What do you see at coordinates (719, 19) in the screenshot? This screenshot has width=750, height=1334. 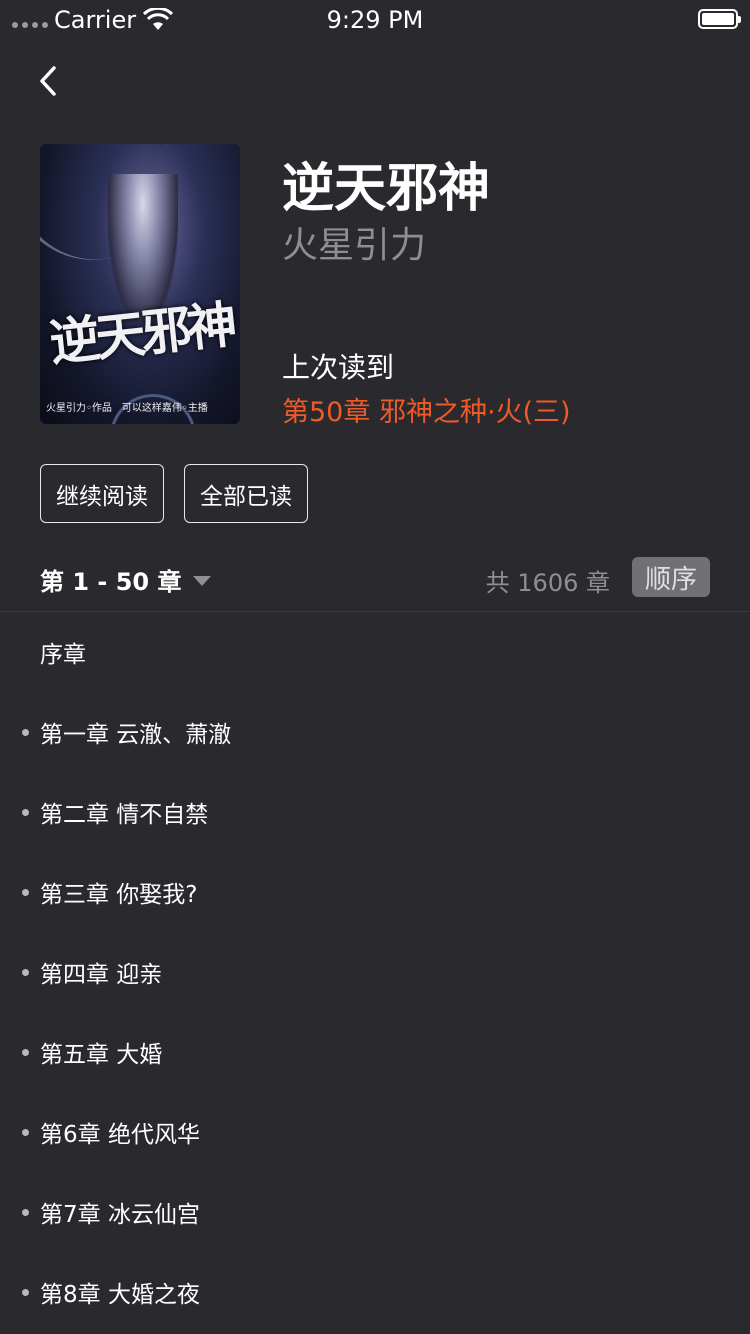 I see `battery-icon` at bounding box center [719, 19].